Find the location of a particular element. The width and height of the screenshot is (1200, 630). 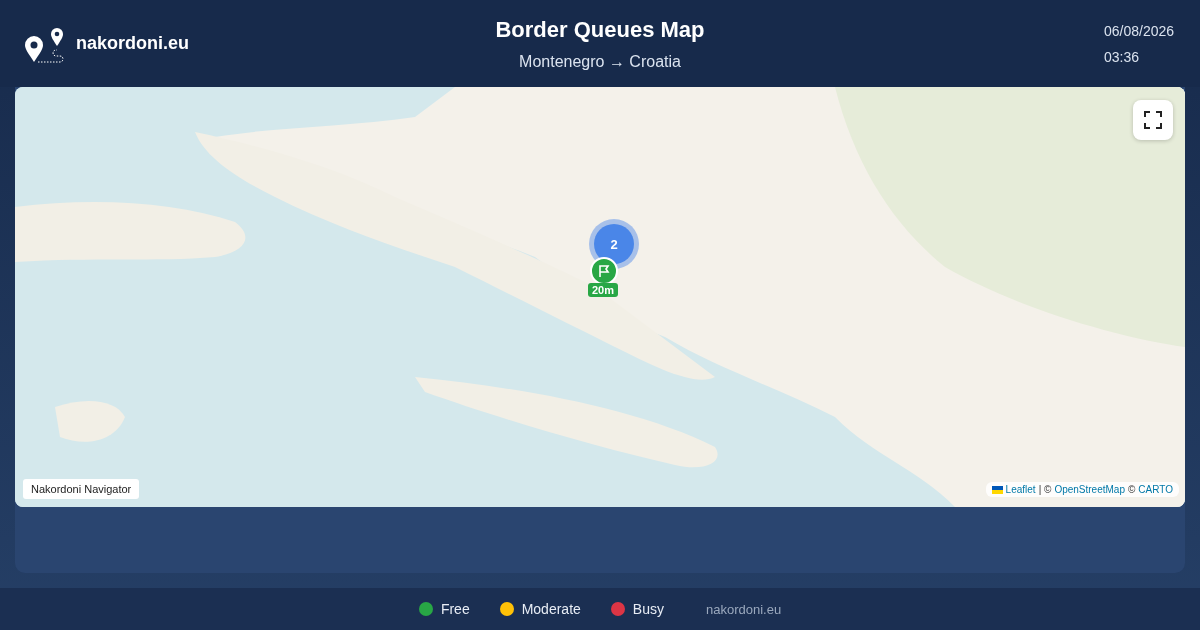

openstreetmap-link: OpenStreetMap is located at coordinates (1089, 489).